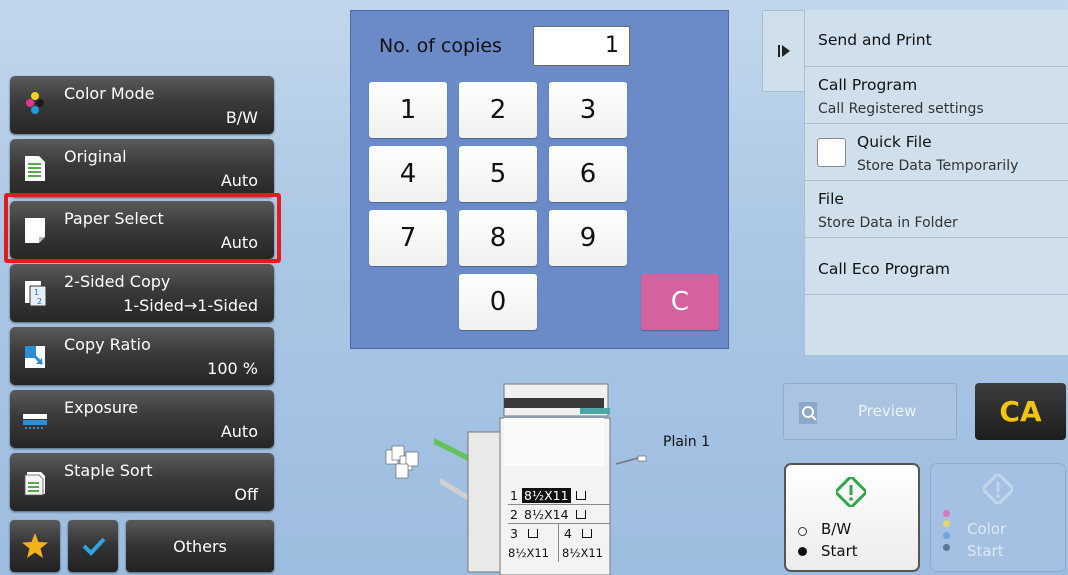 The width and height of the screenshot is (1068, 575). Describe the element at coordinates (142, 105) in the screenshot. I see `color-mode-button: Color Mode B/W` at that location.